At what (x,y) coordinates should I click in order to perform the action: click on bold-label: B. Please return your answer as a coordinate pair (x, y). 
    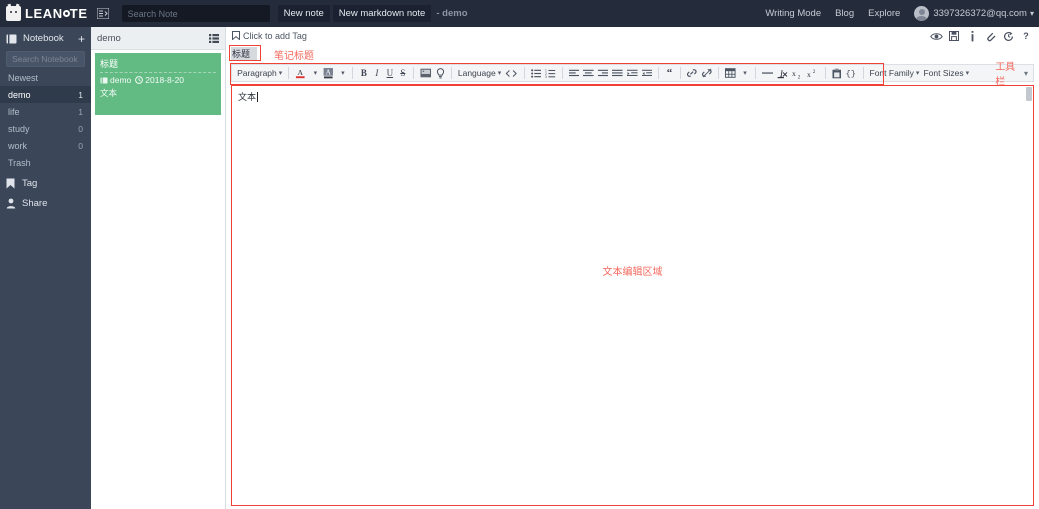
    Looking at the image, I should click on (363, 73).